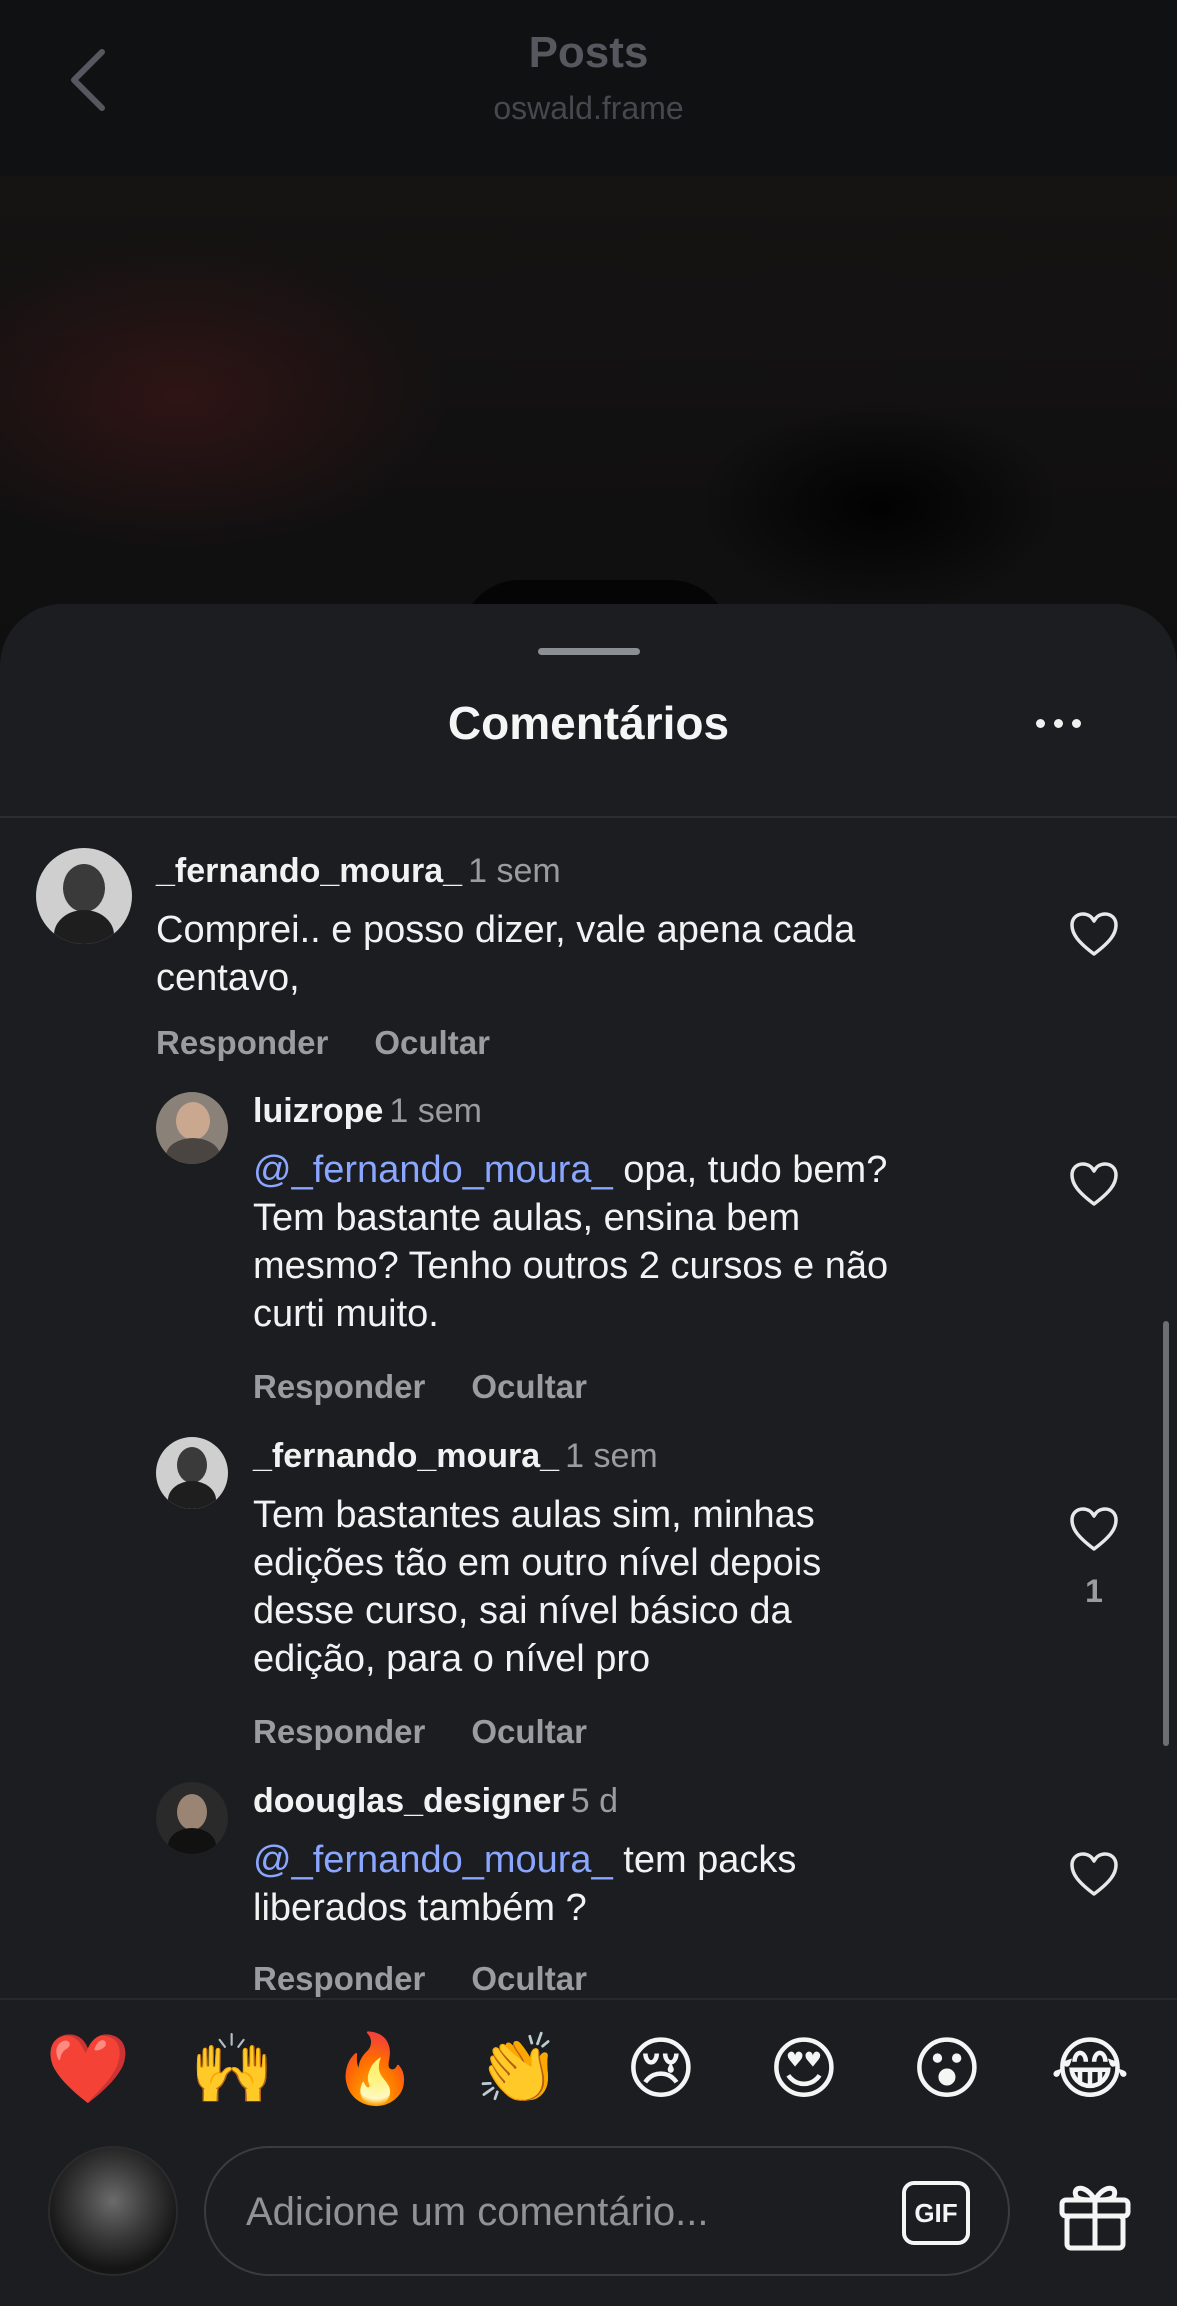 This screenshot has width=1177, height=2306. I want to click on emoji-fire: 🔥, so click(375, 2070).